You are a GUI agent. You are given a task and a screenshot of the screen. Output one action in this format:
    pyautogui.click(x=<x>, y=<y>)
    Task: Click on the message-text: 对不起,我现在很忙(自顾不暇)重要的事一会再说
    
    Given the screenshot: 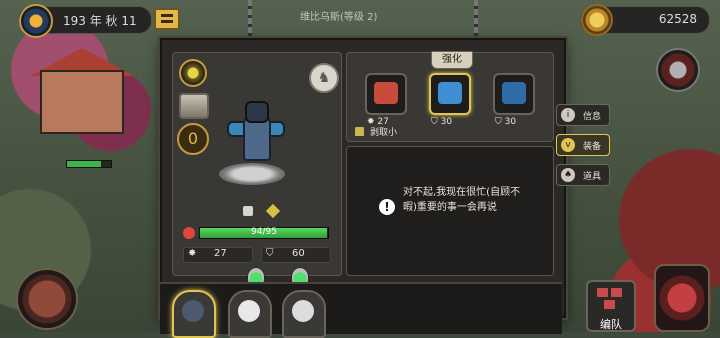 What is the action you would take?
    pyautogui.click(x=462, y=200)
    